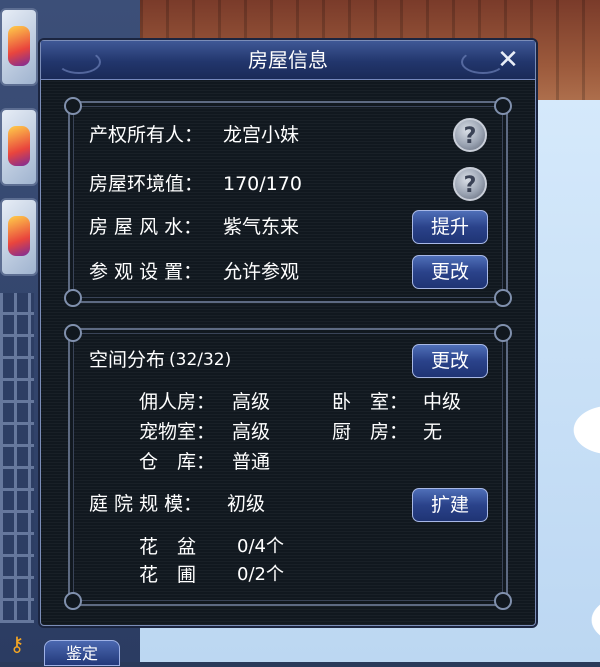  I want to click on flowerpot-value: 0/4个, so click(260, 546).